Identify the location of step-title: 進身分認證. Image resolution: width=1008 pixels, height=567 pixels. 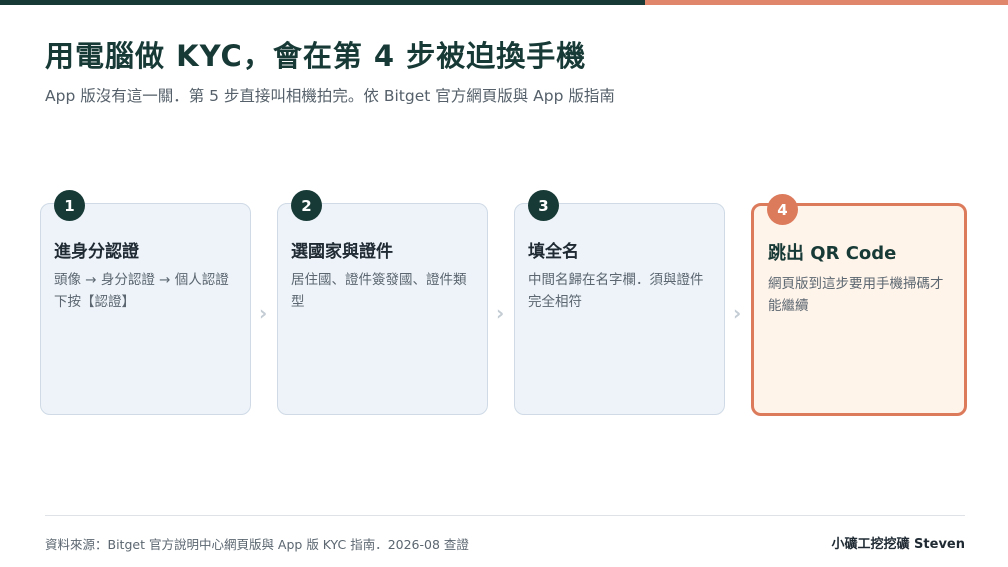
(96, 252).